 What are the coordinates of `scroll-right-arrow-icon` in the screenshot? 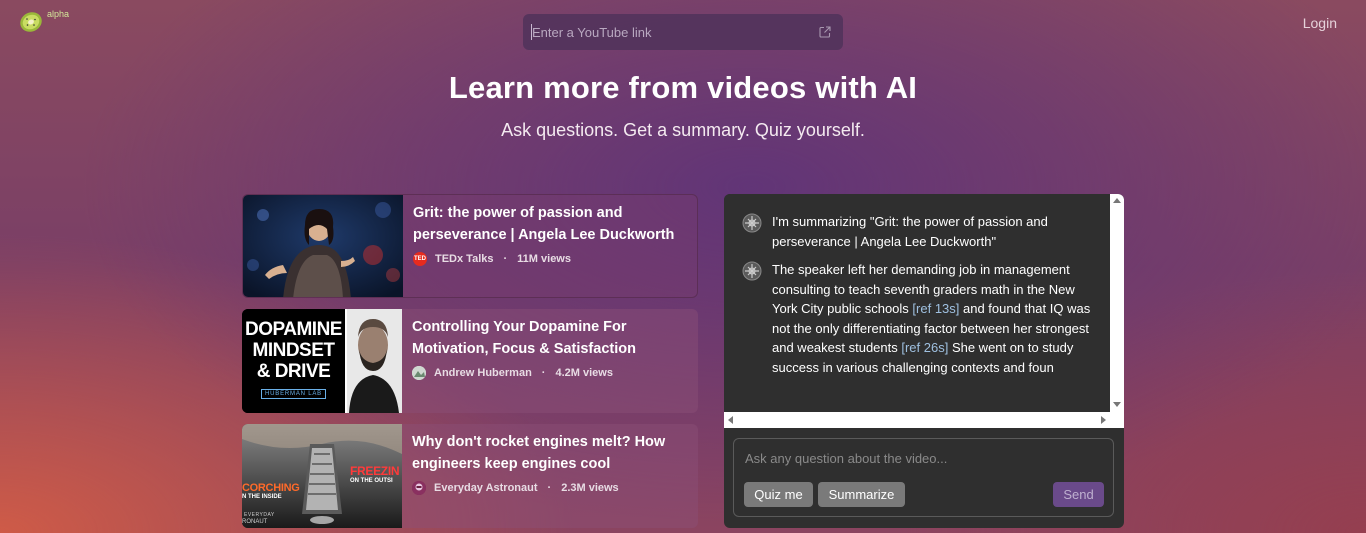 It's located at (1103, 420).